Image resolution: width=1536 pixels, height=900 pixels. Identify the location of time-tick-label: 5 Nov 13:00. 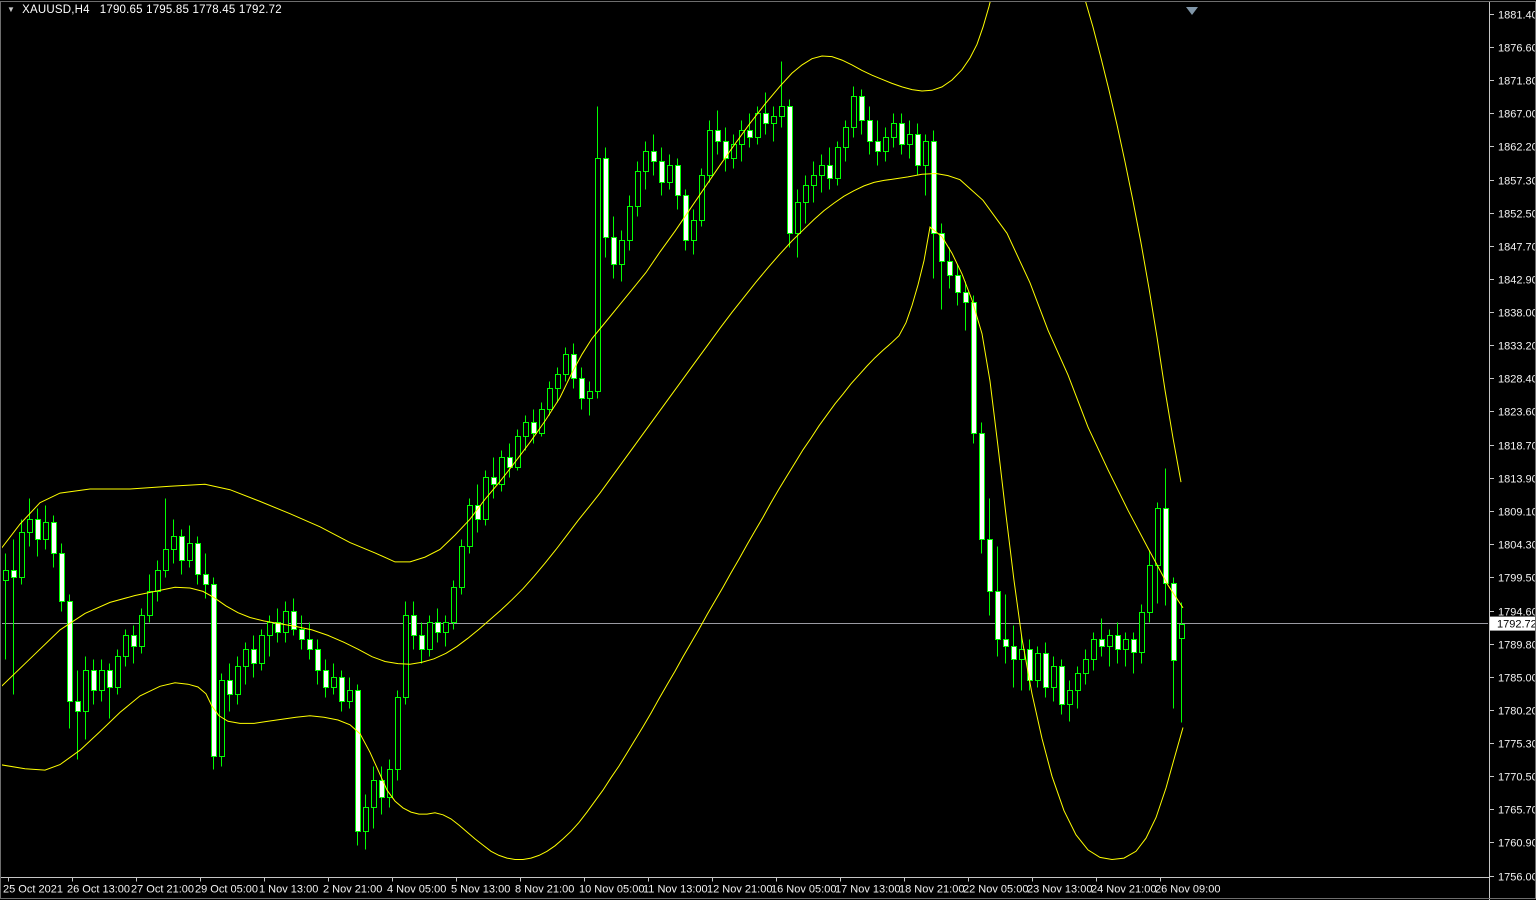
(480, 890).